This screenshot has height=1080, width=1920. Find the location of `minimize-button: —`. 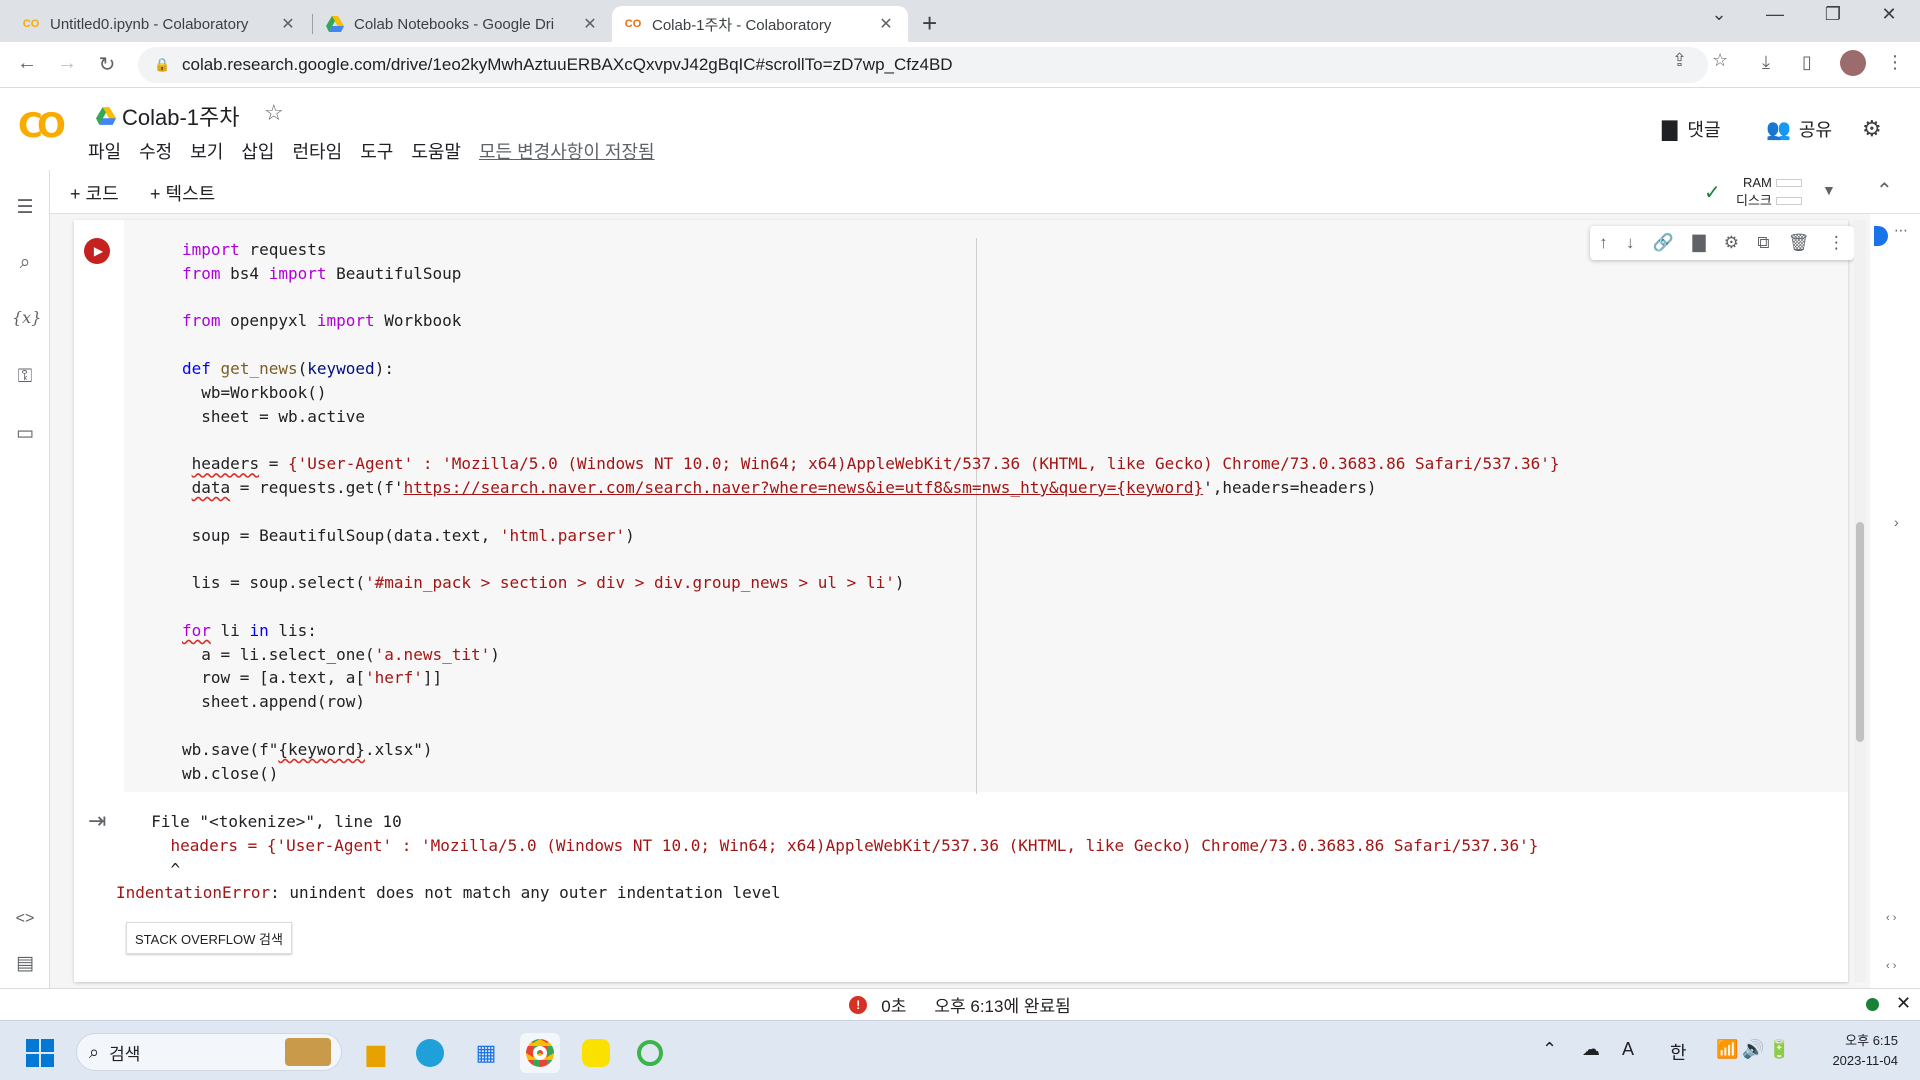

minimize-button: — is located at coordinates (1775, 14).